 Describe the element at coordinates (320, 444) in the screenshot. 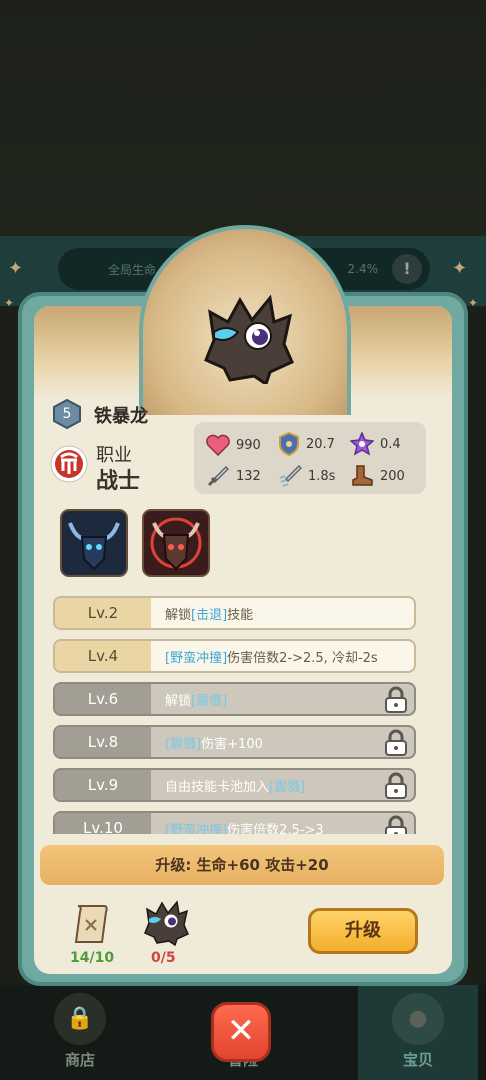

I see `stat-defense-value: 20.7` at that location.